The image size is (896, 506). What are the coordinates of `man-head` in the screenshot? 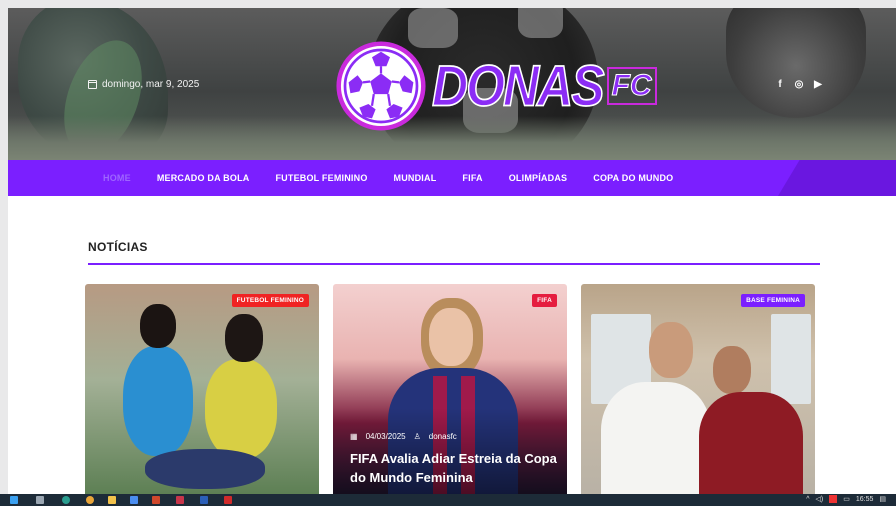 It's located at (671, 350).